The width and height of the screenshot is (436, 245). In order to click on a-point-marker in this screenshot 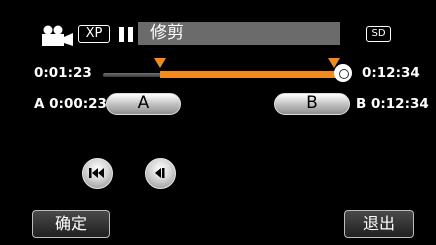, I will do `click(160, 63)`.